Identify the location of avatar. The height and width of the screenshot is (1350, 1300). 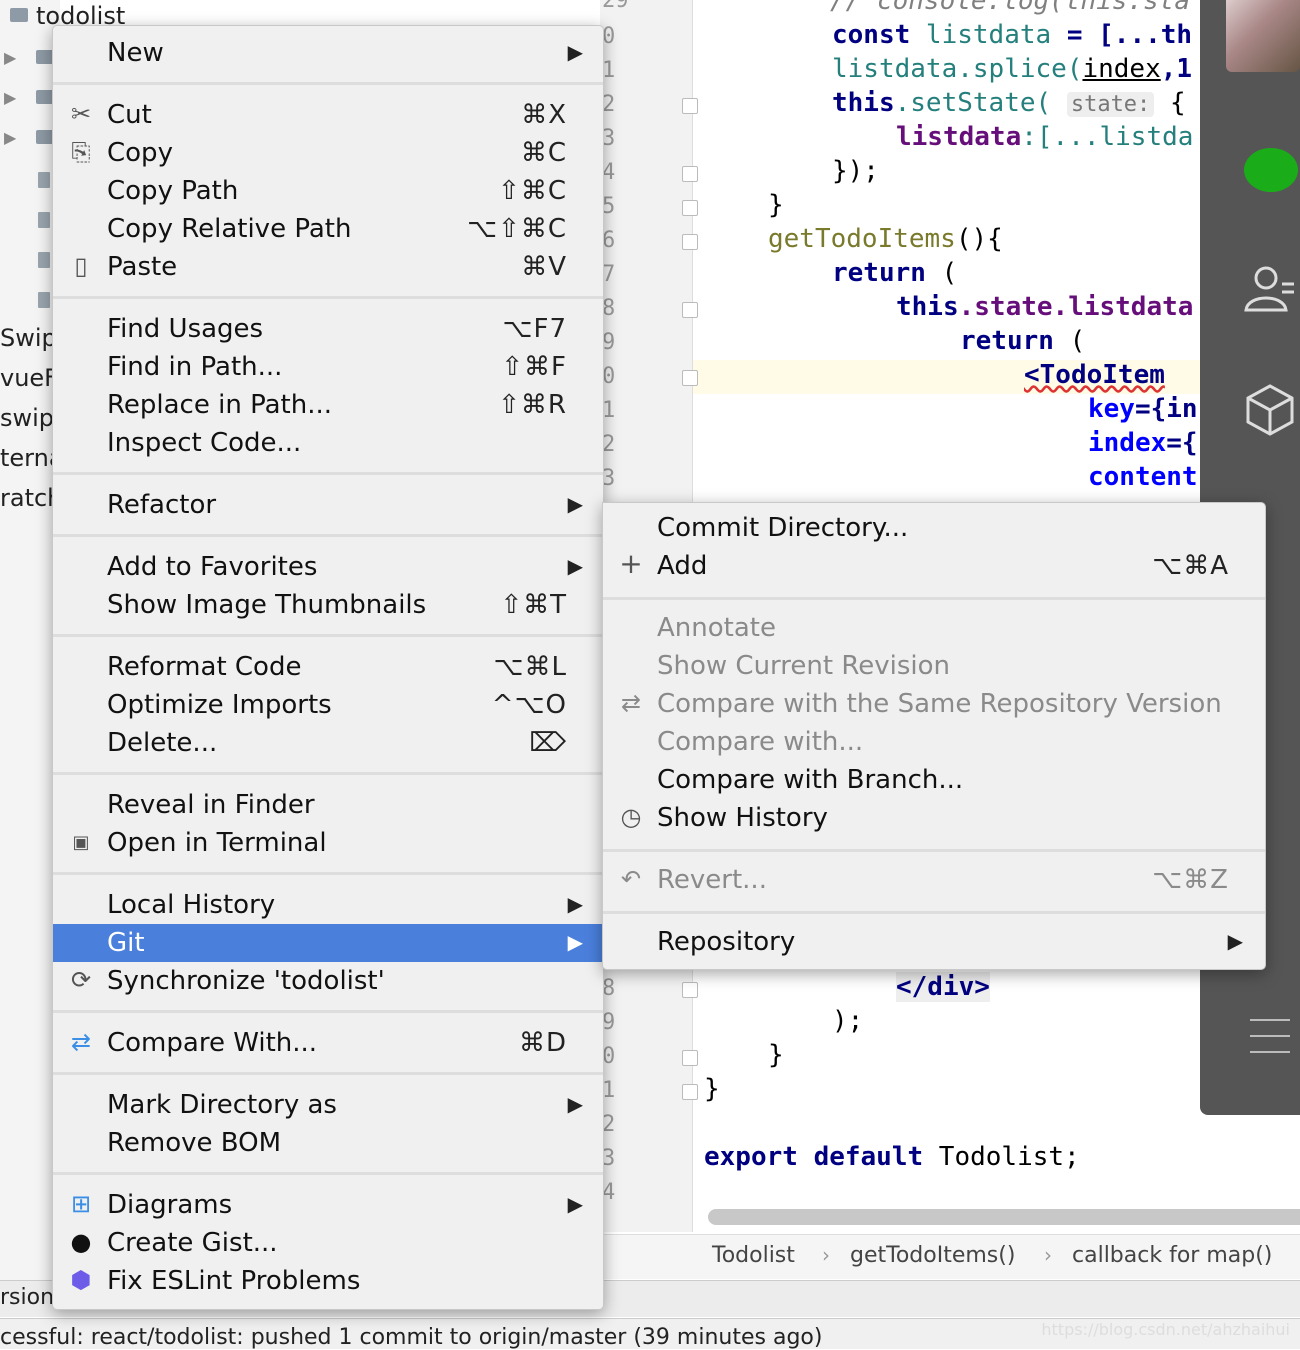
(1263, 36).